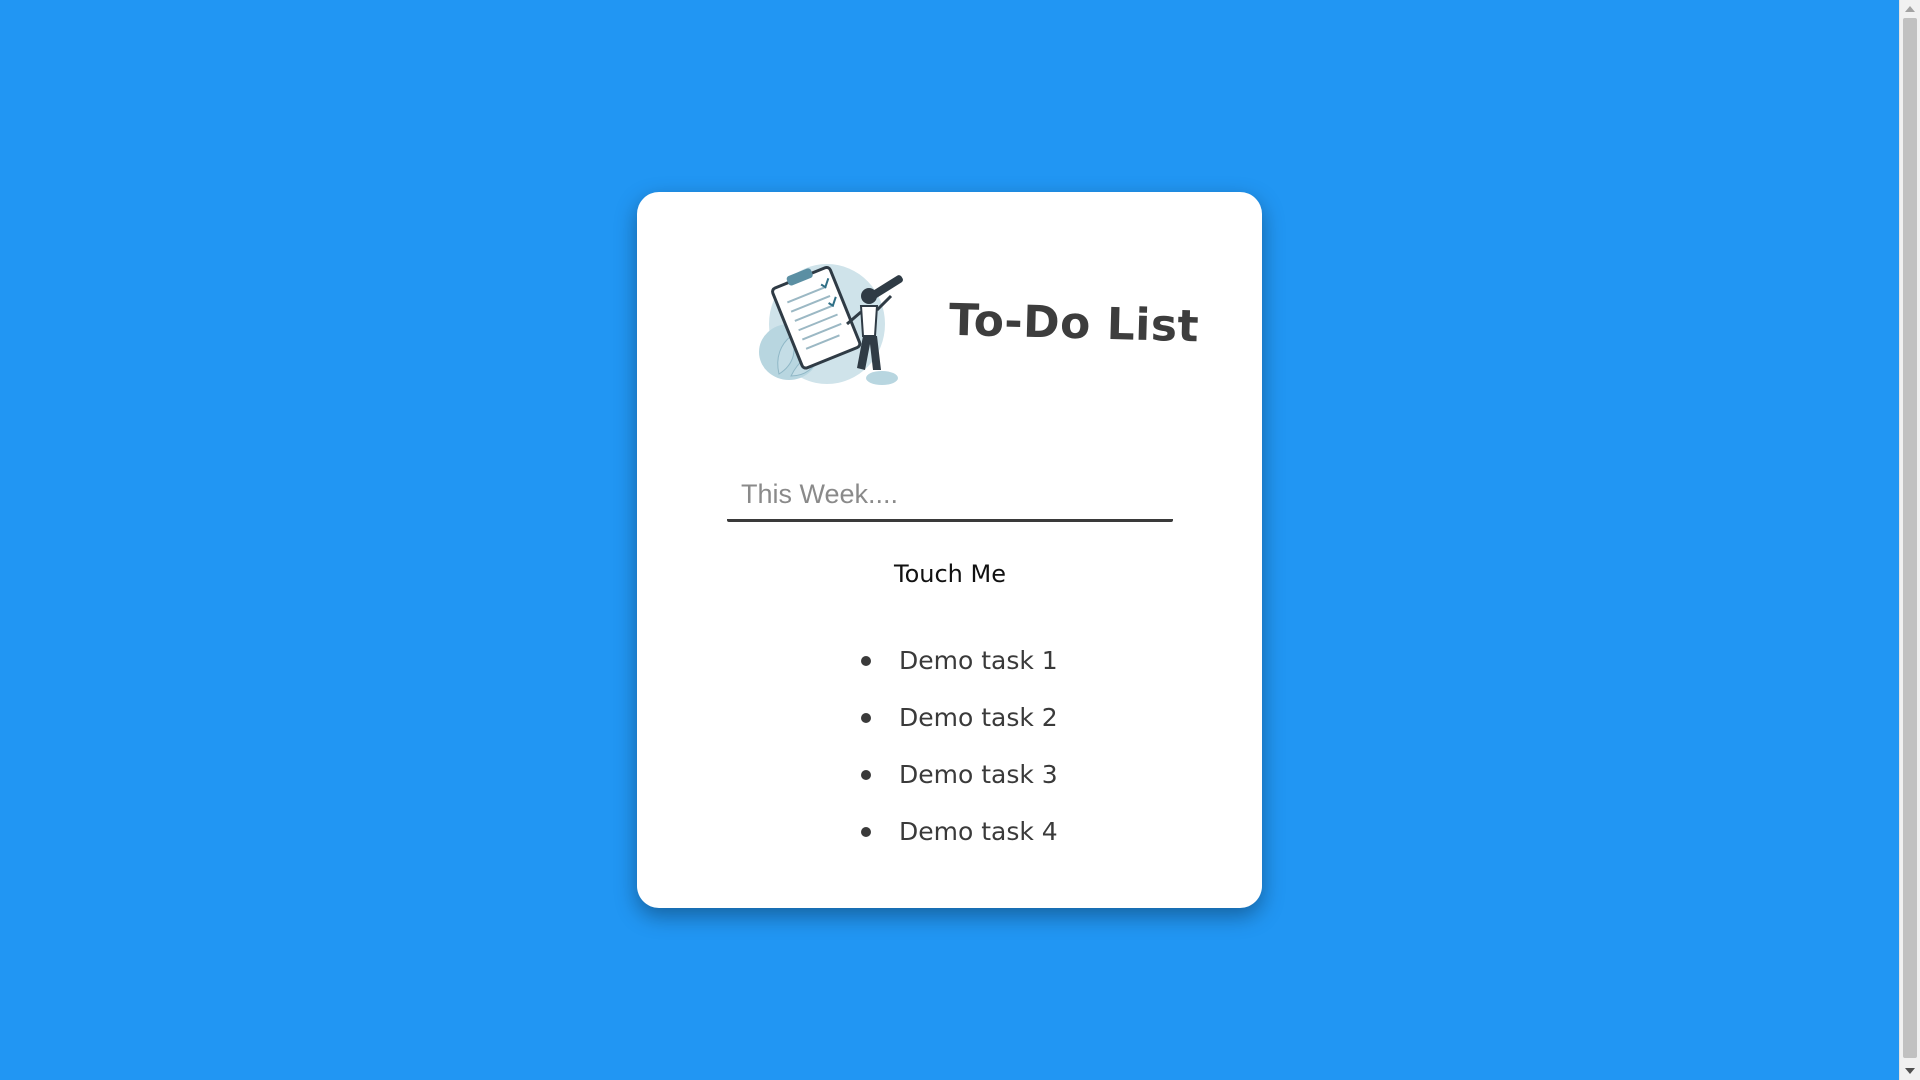 This screenshot has width=1920, height=1080. Describe the element at coordinates (1910, 1071) in the screenshot. I see `scroll-down-icon` at that location.